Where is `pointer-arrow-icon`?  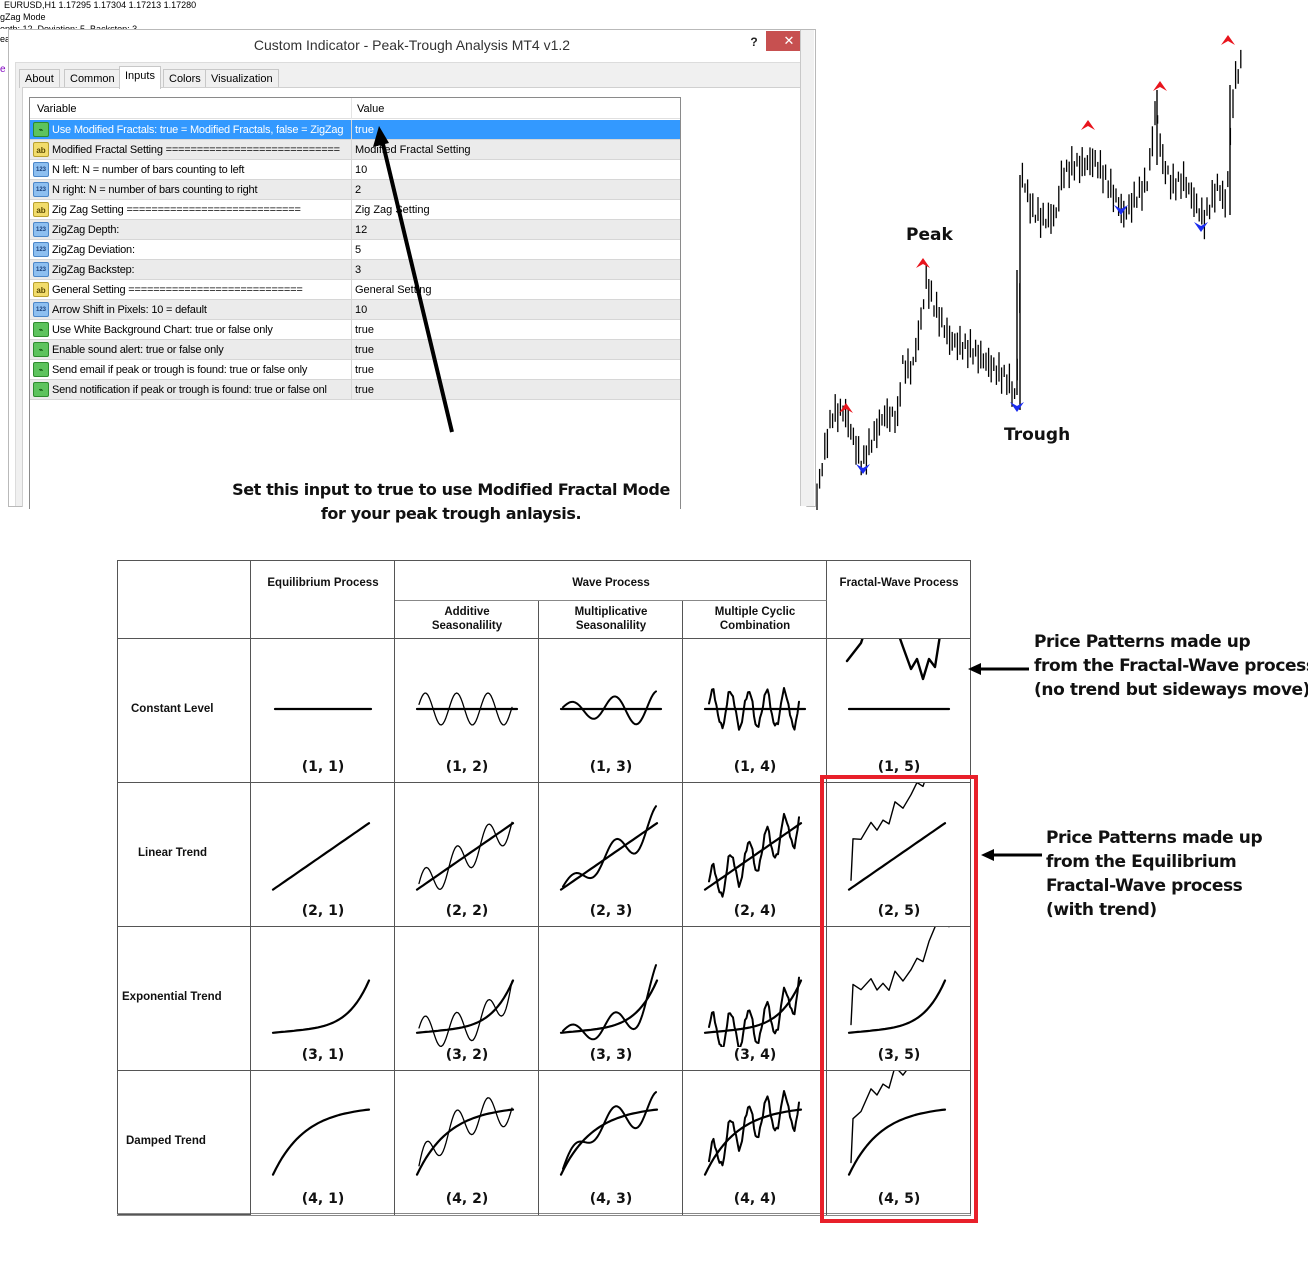
pointer-arrow-icon is located at coordinates (413, 279).